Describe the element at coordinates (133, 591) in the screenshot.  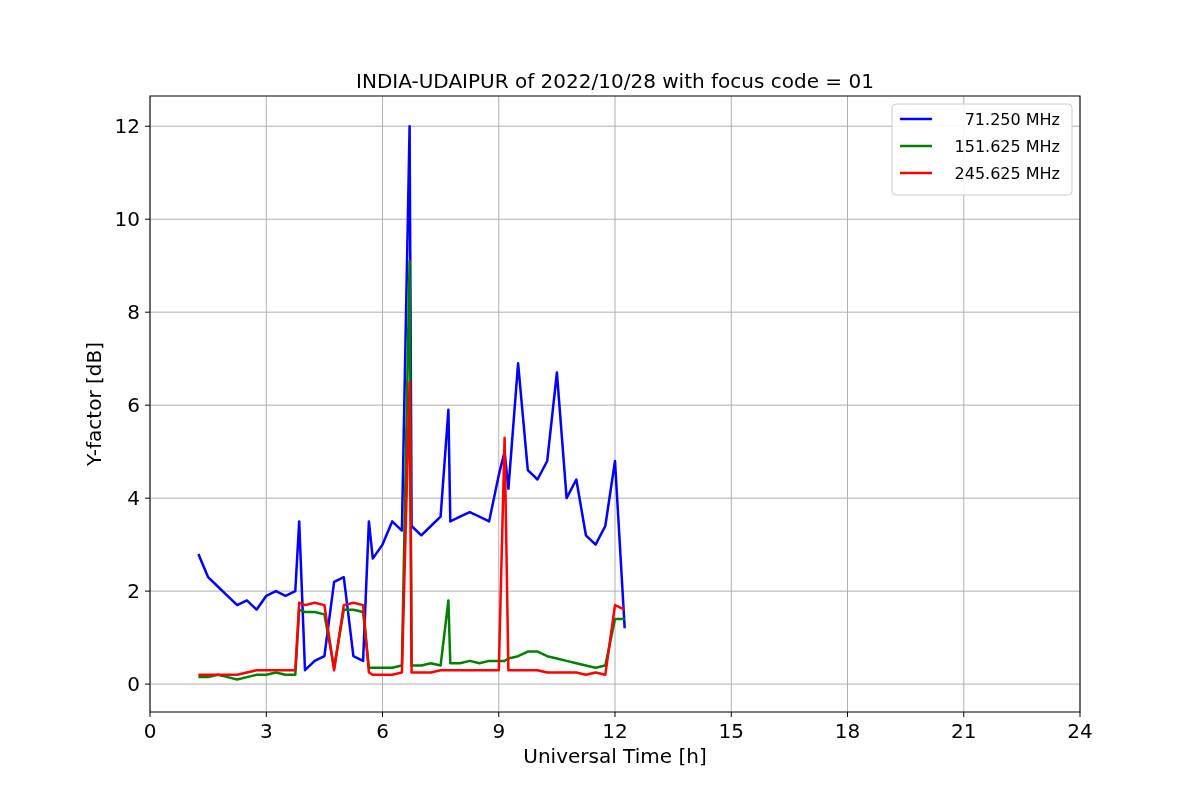
I see `tick-label: 2` at that location.